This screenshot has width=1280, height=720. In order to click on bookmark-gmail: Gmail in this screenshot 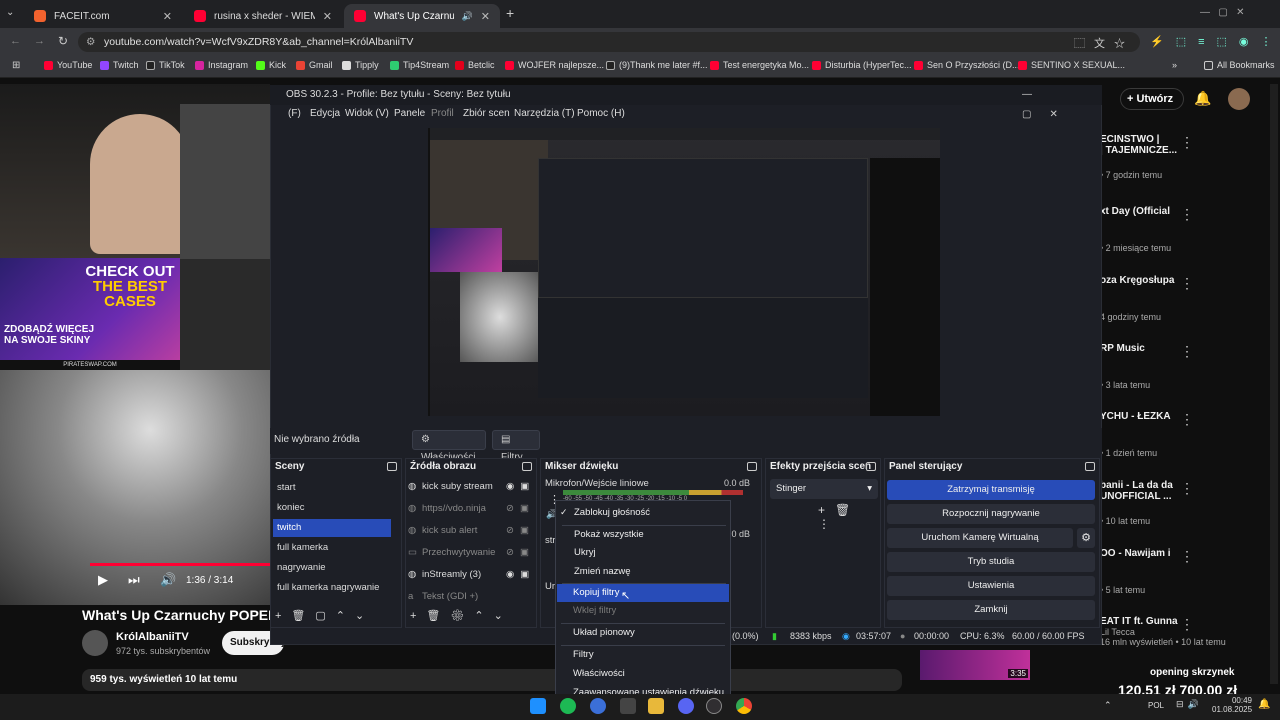, I will do `click(314, 65)`.